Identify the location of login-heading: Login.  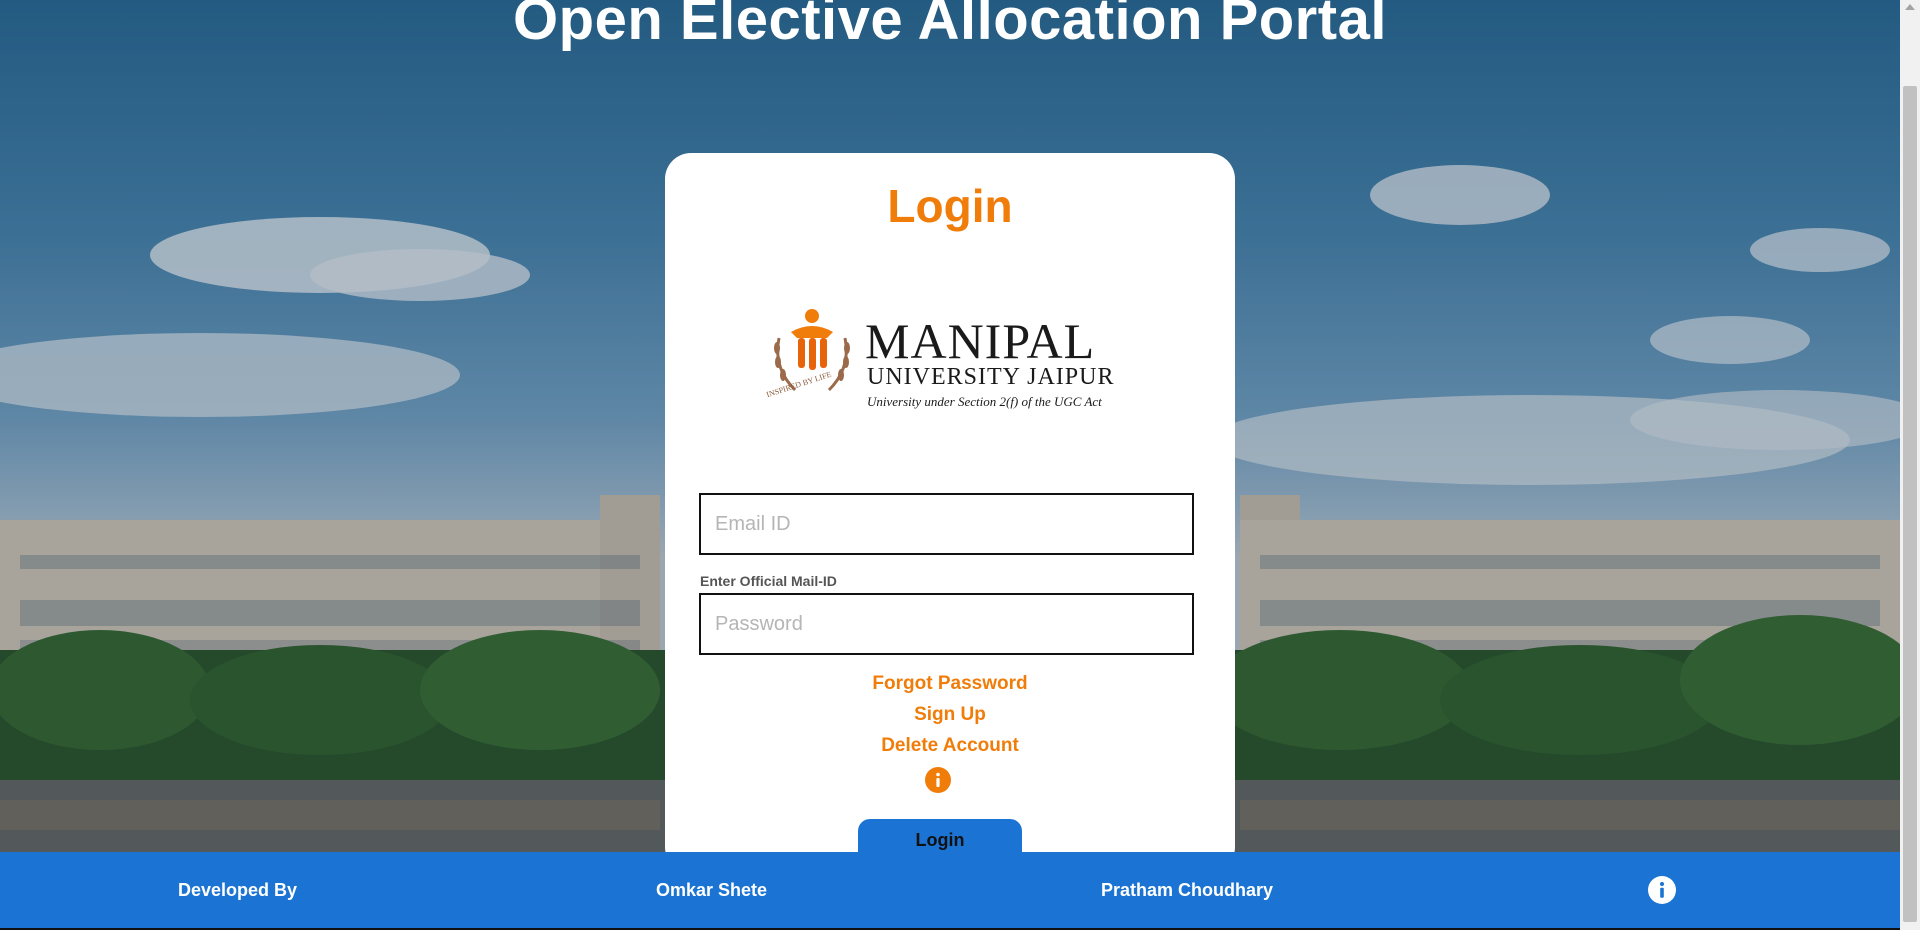
(950, 206).